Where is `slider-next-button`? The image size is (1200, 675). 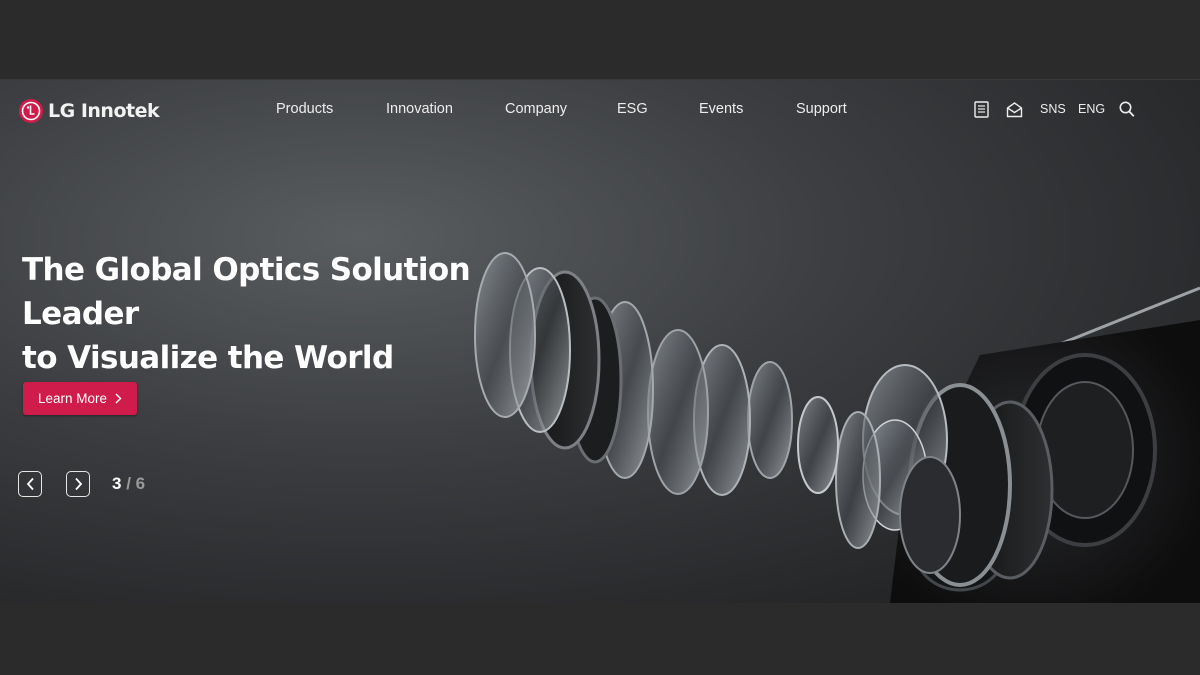
slider-next-button is located at coordinates (78, 484).